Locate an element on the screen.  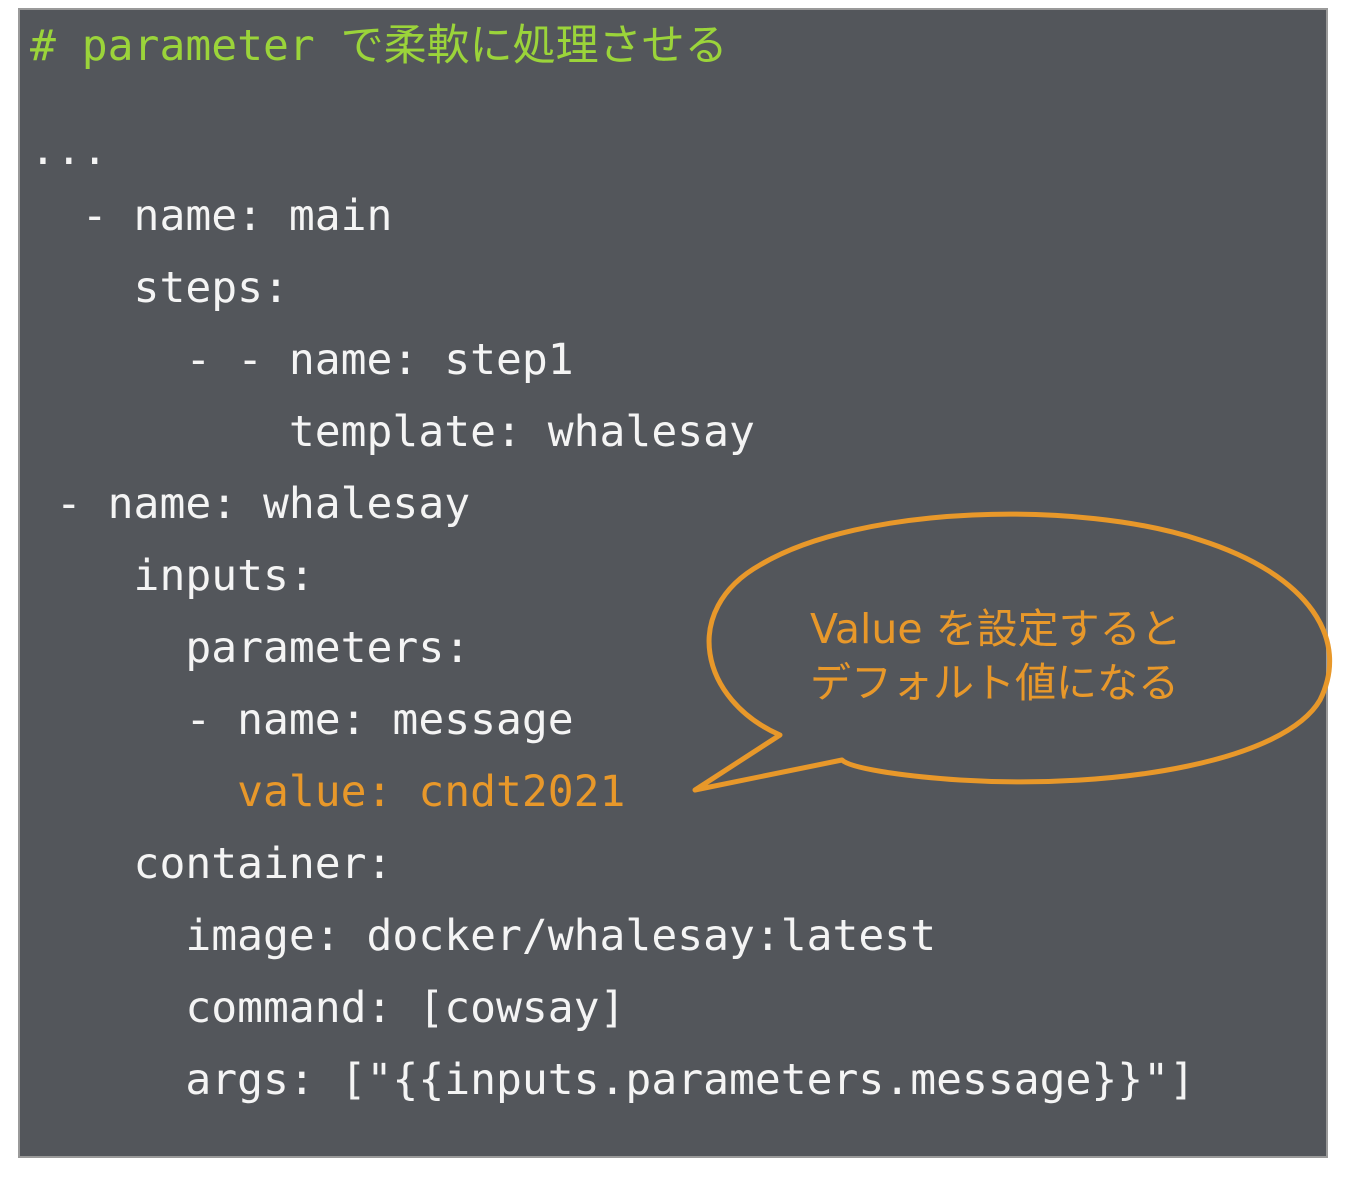
callout-line-2: デフォルト値になる is located at coordinates (994, 683).